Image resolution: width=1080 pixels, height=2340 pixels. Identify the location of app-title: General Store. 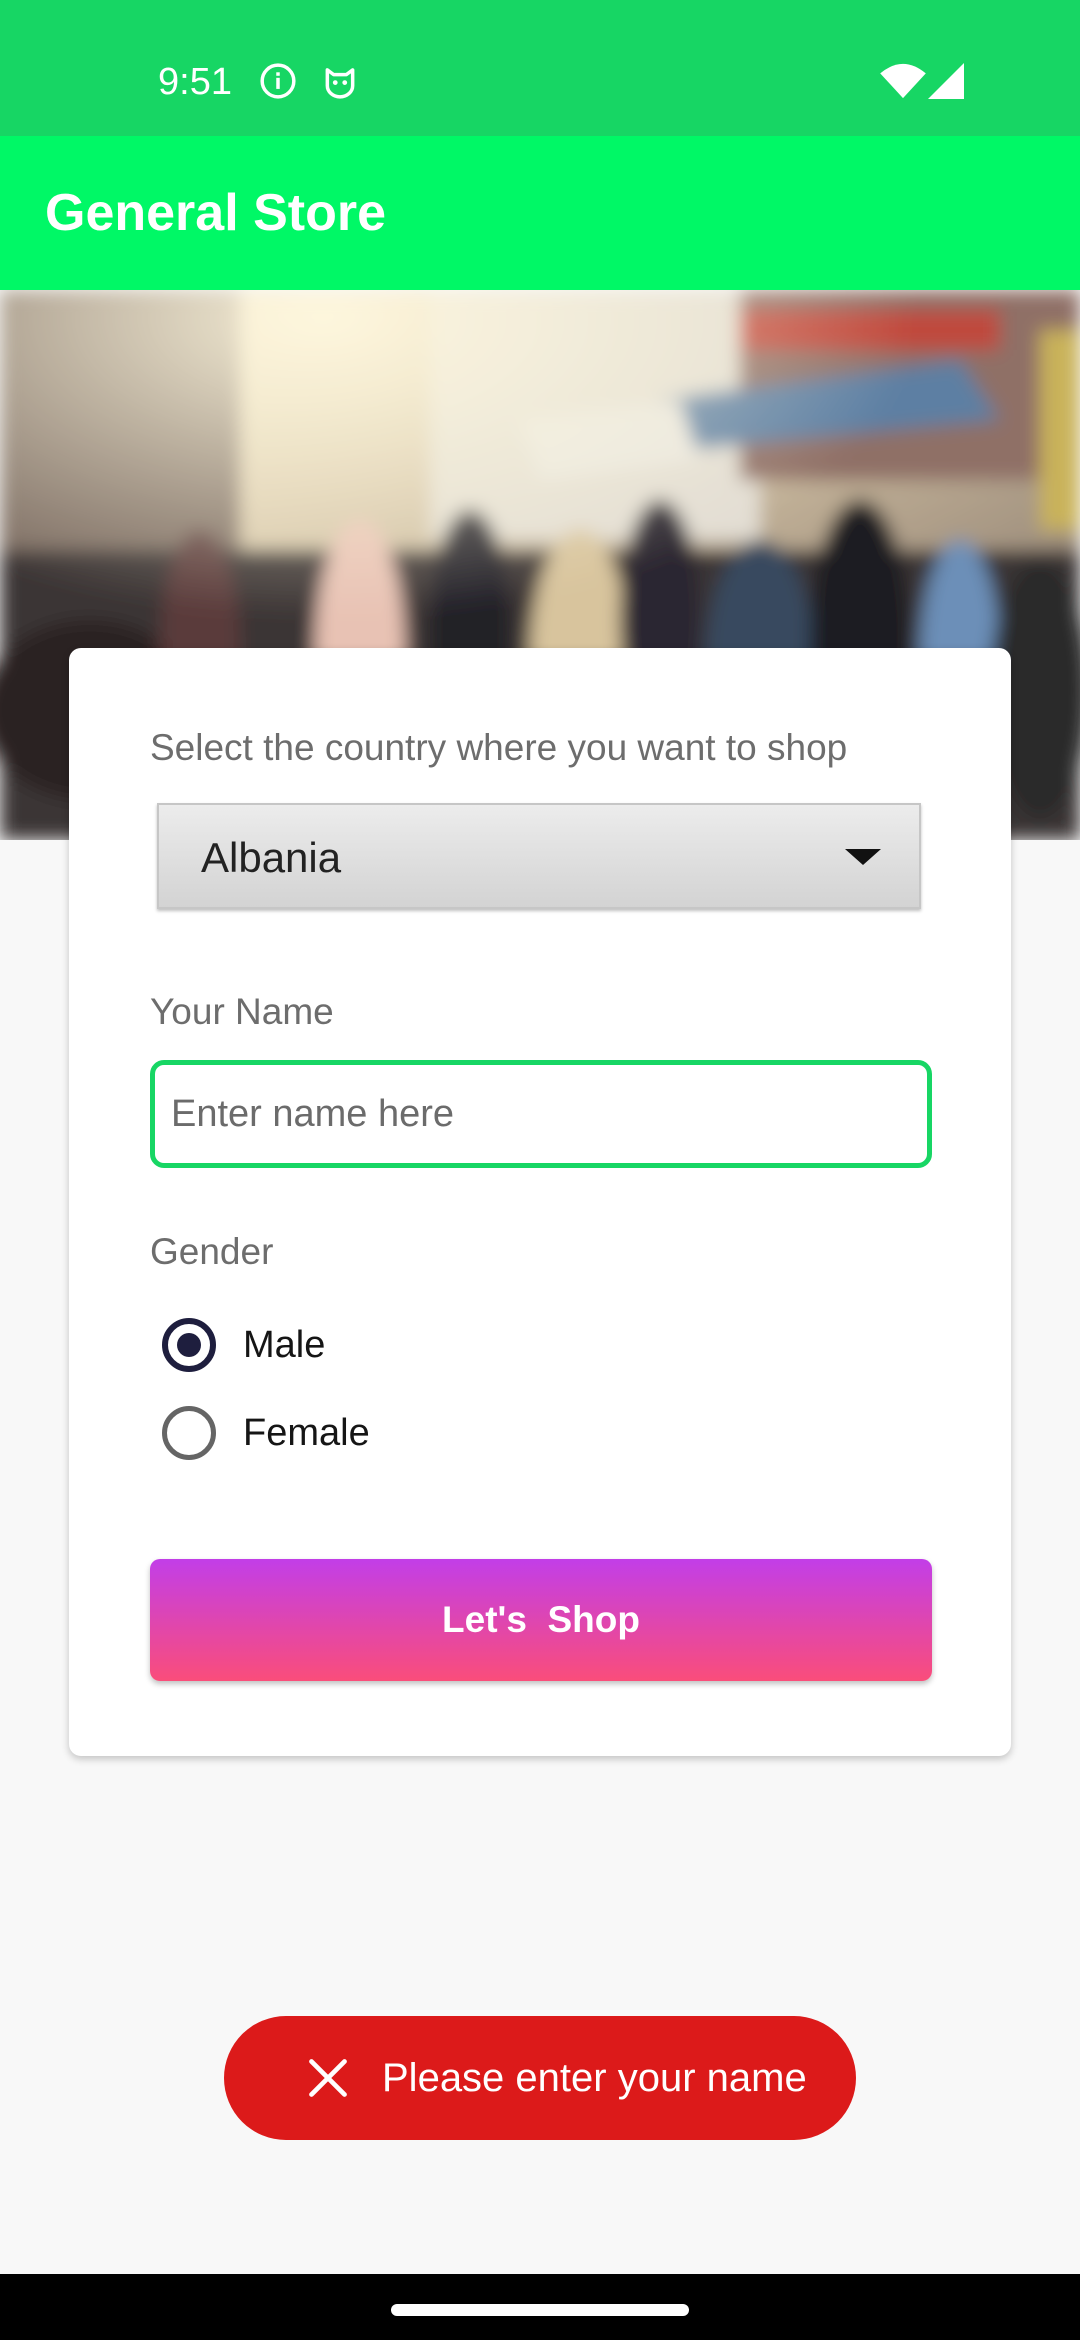
(216, 213).